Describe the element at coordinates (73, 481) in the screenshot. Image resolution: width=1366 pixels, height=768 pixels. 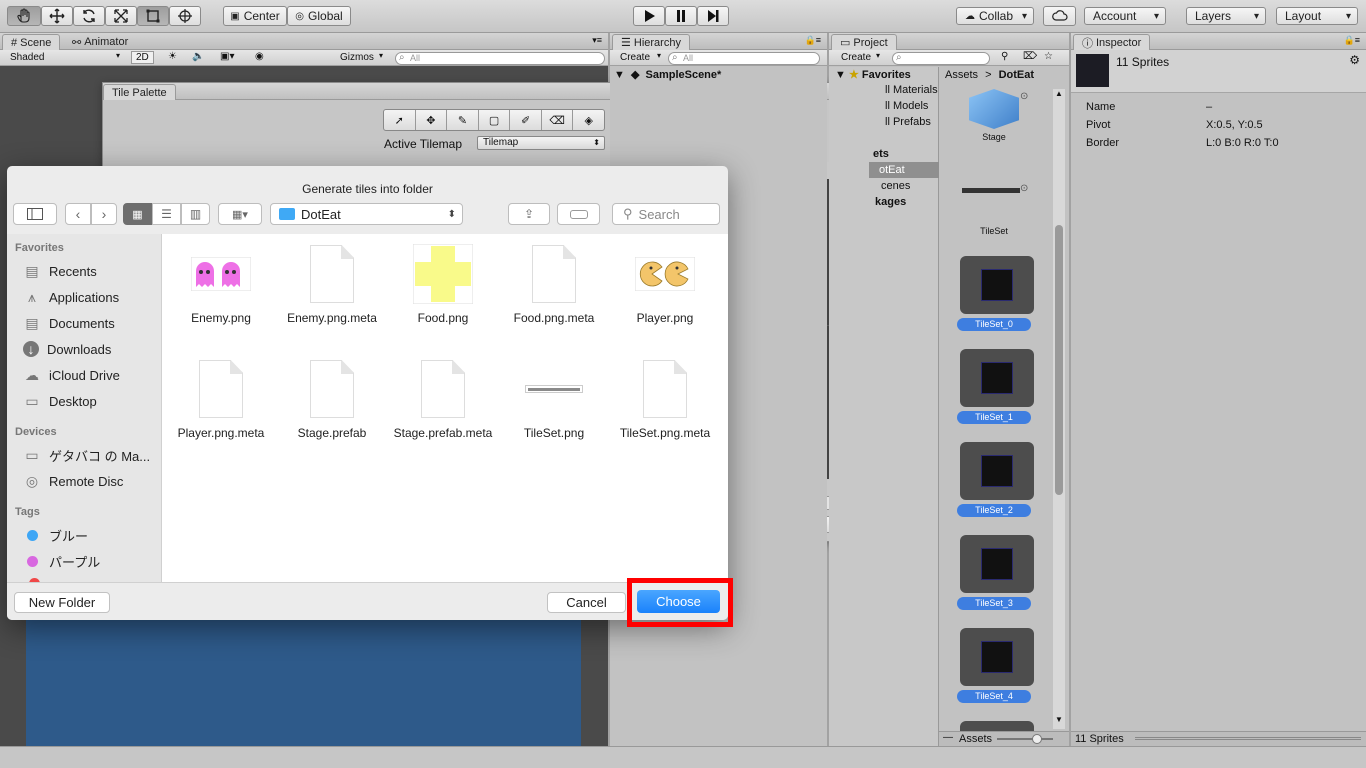
I see `sidebar-item-remote-disc: ◎ Remote Disc` at that location.